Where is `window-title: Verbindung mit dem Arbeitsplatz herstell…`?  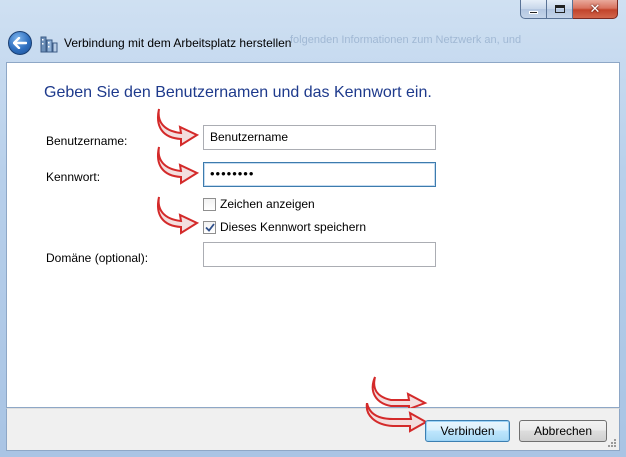
window-title: Verbindung mit dem Arbeitsplatz herstell… is located at coordinates (178, 43).